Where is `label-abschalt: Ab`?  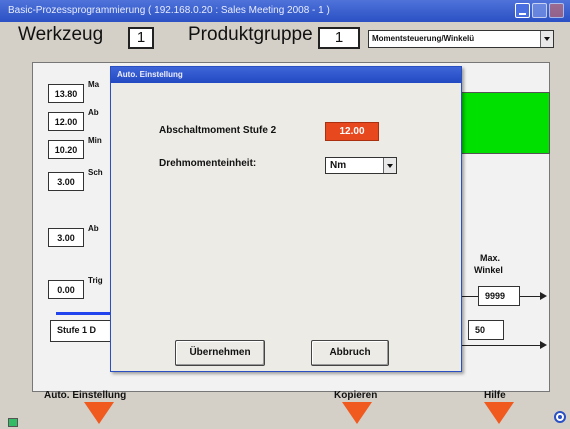
label-abschalt: Ab is located at coordinates (93, 112).